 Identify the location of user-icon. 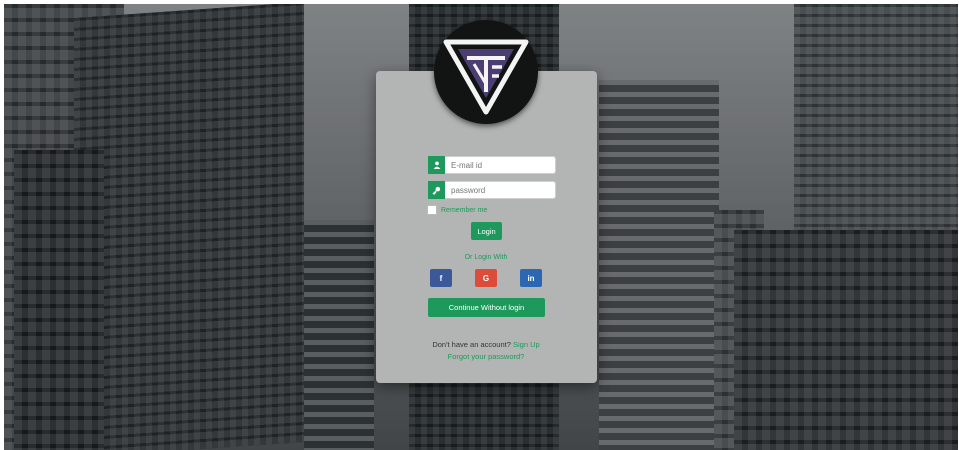
(436, 165).